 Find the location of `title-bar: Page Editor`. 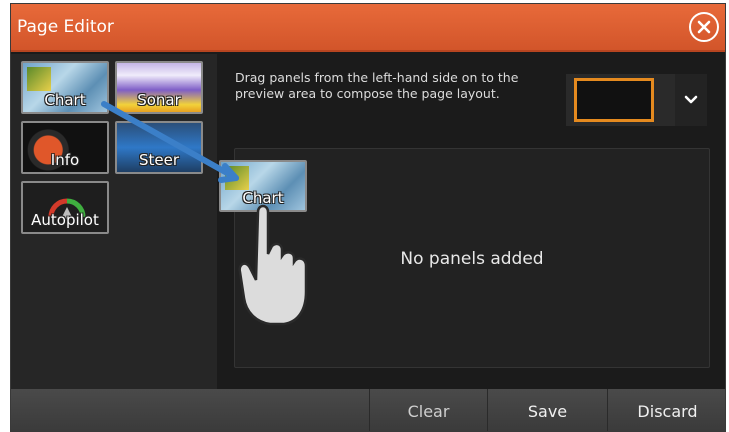

title-bar: Page Editor is located at coordinates (368, 28).